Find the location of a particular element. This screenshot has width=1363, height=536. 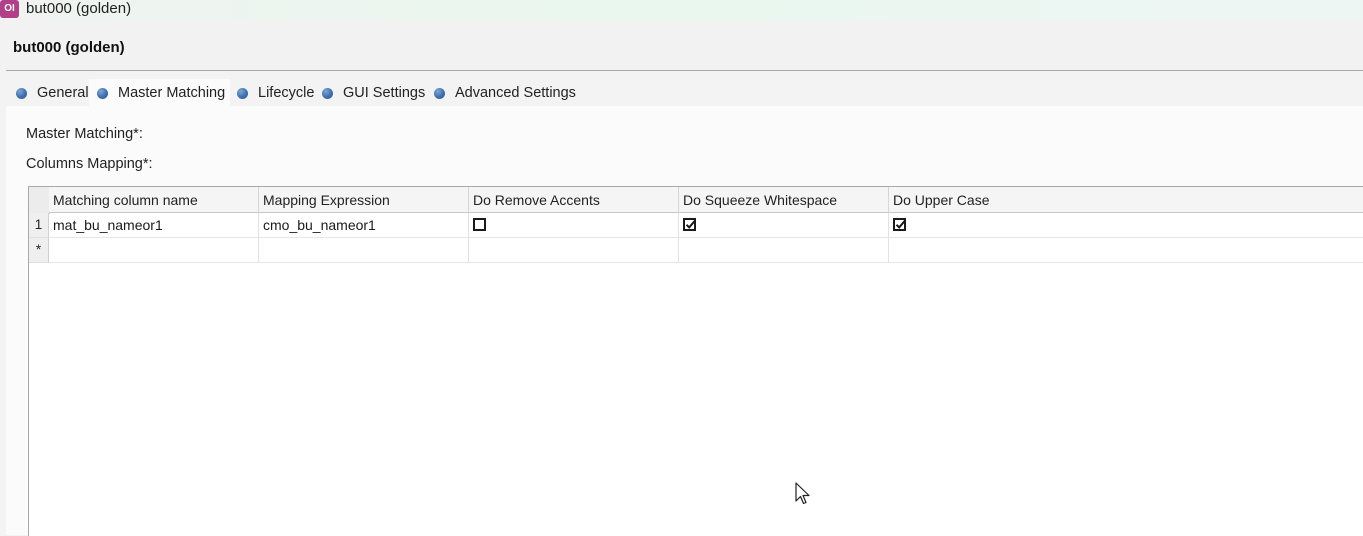

column-header-matching-column-name: Matching column name is located at coordinates (154, 200).